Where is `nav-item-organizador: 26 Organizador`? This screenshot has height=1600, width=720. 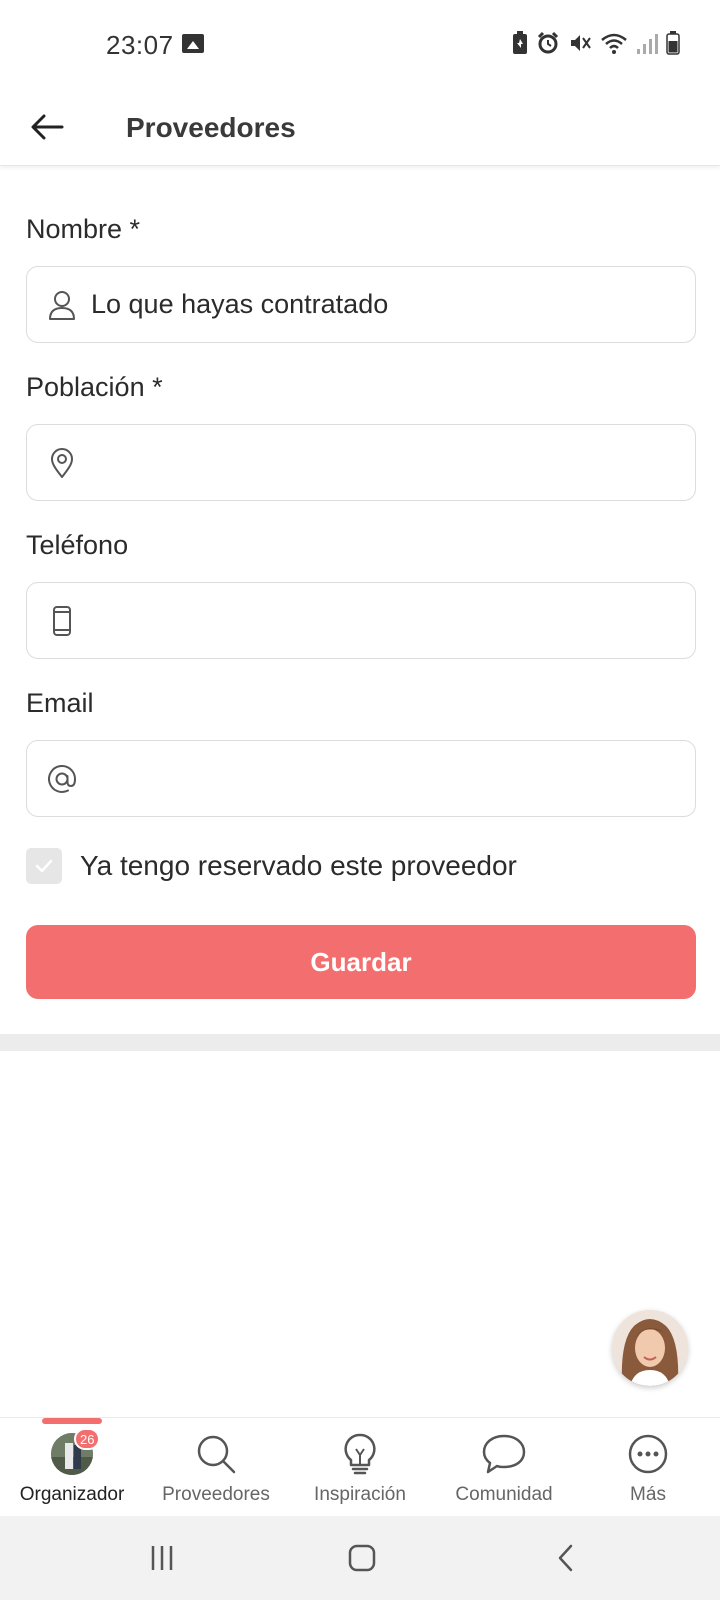 nav-item-organizador: 26 Organizador is located at coordinates (72, 1467).